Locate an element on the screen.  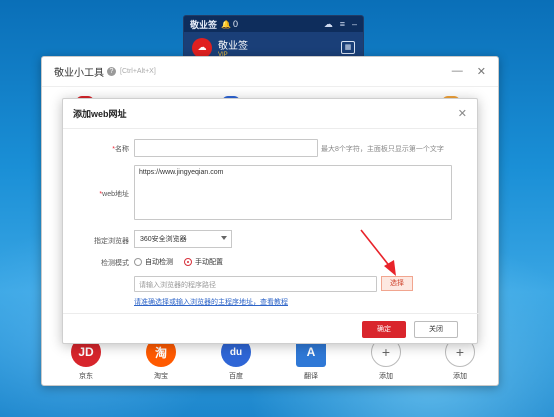
tool-label: 淘宝 is located at coordinates (161, 376).